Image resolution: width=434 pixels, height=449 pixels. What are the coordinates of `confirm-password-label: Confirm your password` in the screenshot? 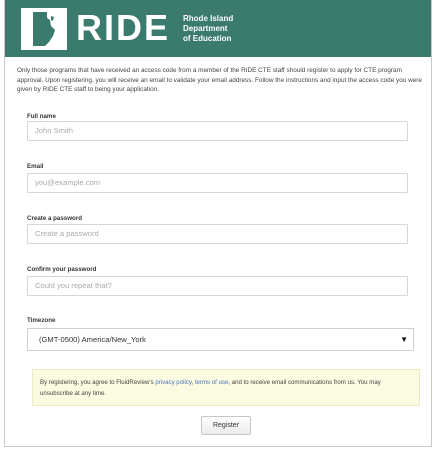 It's located at (62, 269).